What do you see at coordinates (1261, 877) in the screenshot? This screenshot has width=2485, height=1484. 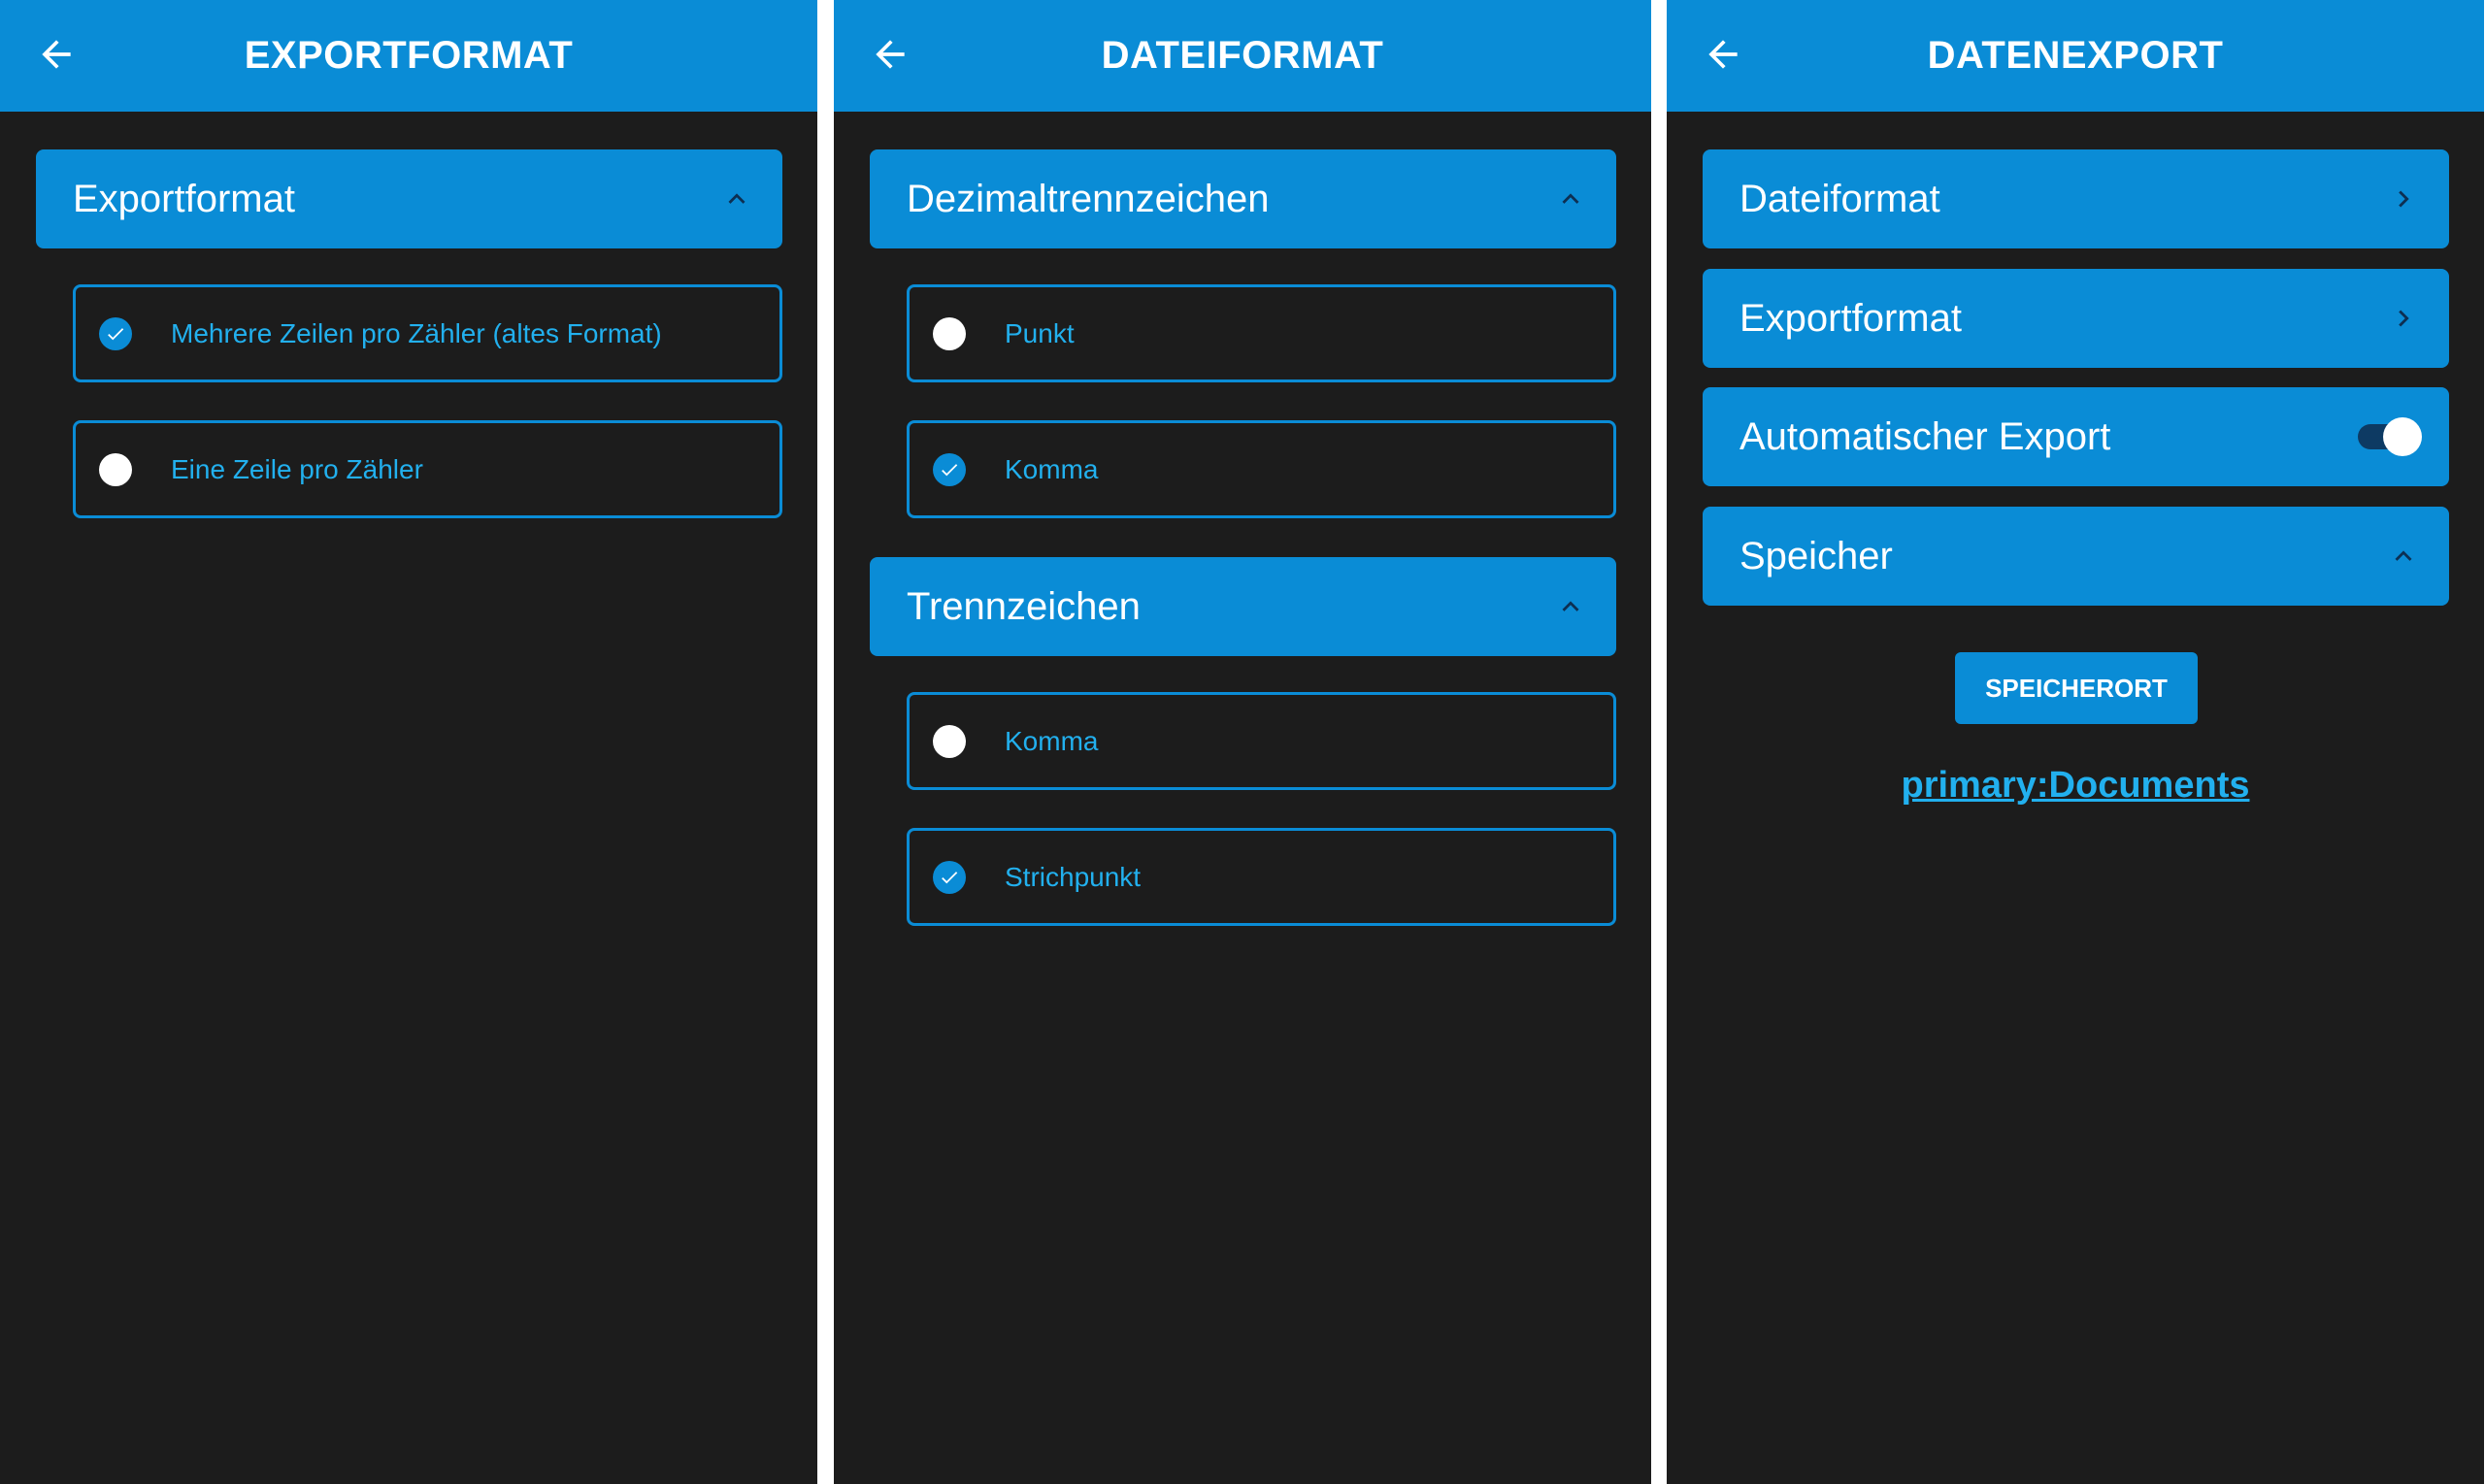 I see `radio-option-strichpunkt: Strichpunkt` at bounding box center [1261, 877].